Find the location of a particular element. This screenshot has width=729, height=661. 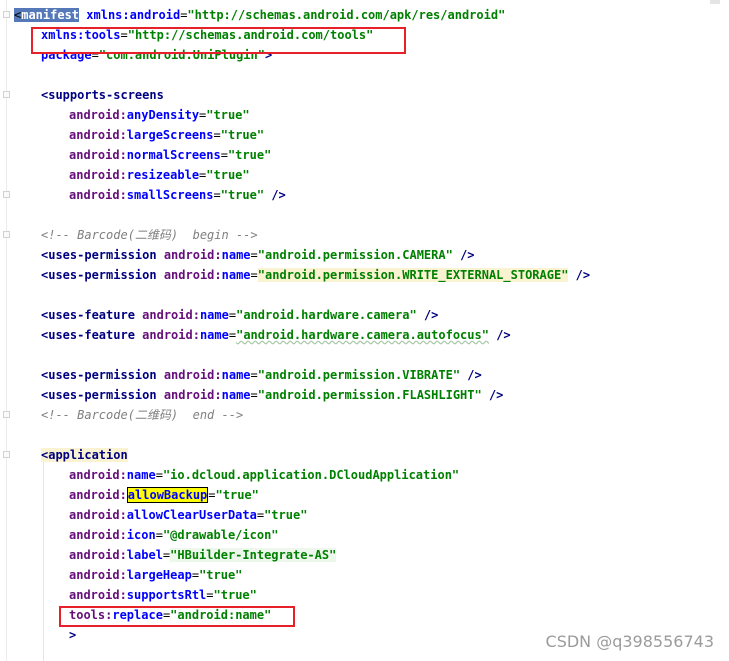

code-line-attr: android:normalScreens="true" is located at coordinates (170, 155).